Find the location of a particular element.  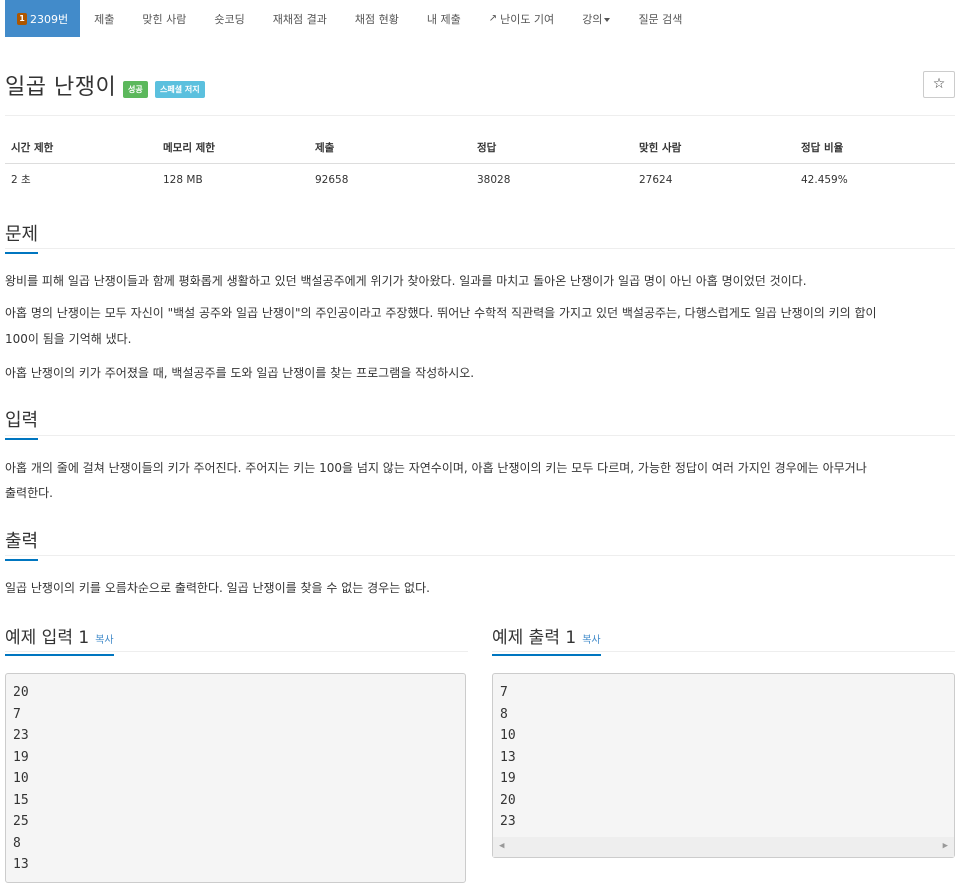

star-icon: ☆ is located at coordinates (939, 84).